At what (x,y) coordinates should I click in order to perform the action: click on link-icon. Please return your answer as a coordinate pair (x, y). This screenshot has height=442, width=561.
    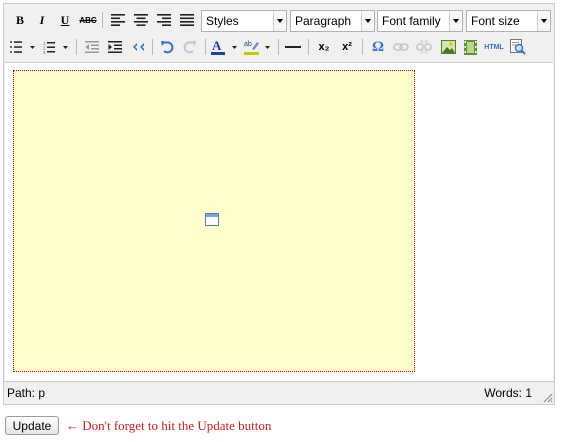
    Looking at the image, I should click on (401, 47).